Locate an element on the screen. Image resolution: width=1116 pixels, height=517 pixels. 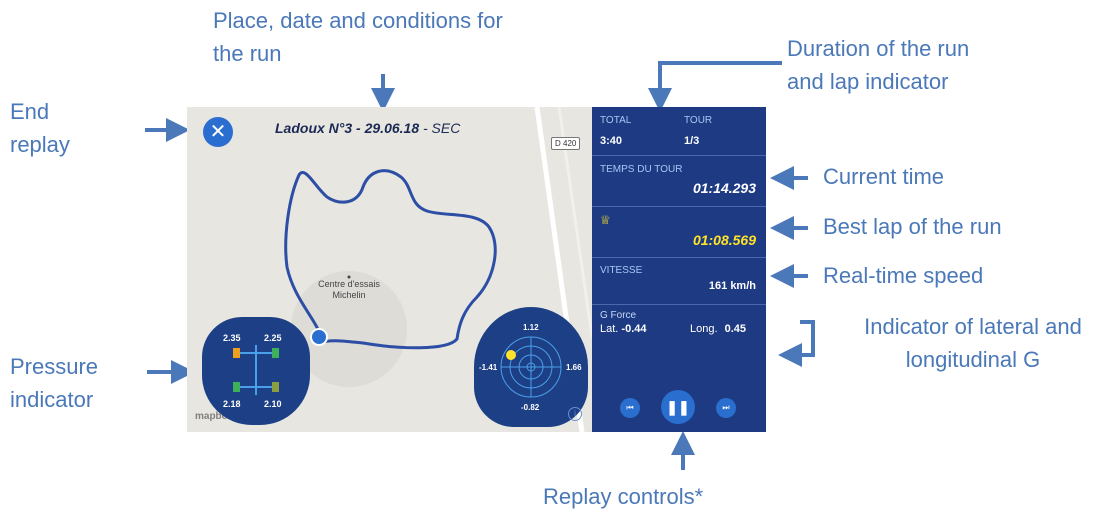
total-value: 3:40 is located at coordinates (611, 141).